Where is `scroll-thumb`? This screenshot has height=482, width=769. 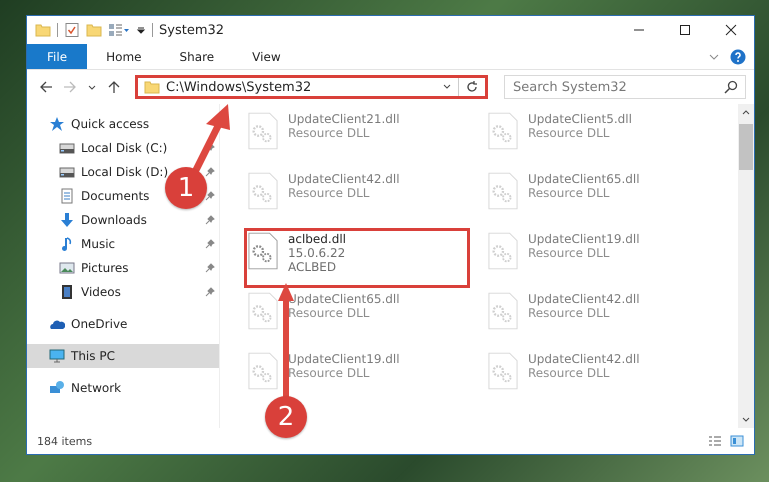 scroll-thumb is located at coordinates (746, 147).